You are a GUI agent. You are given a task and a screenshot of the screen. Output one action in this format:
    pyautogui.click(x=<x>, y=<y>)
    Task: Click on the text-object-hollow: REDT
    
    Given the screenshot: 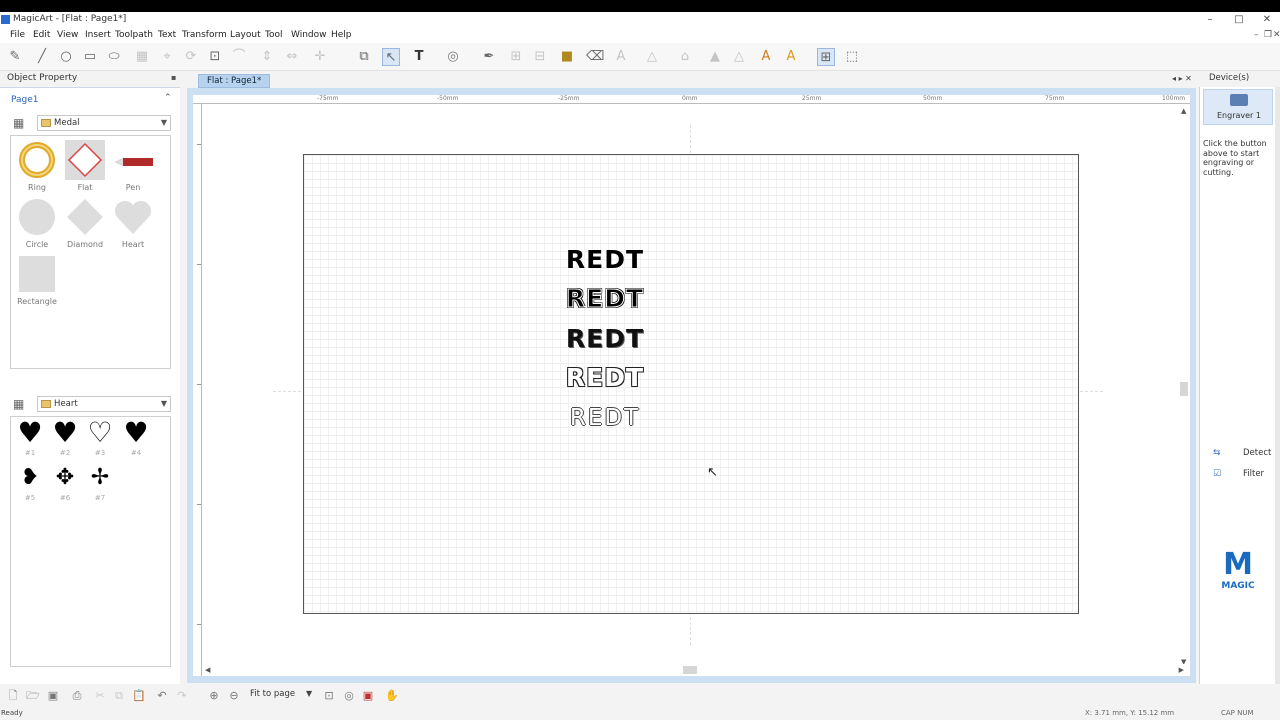 What is the action you would take?
    pyautogui.click(x=605, y=377)
    